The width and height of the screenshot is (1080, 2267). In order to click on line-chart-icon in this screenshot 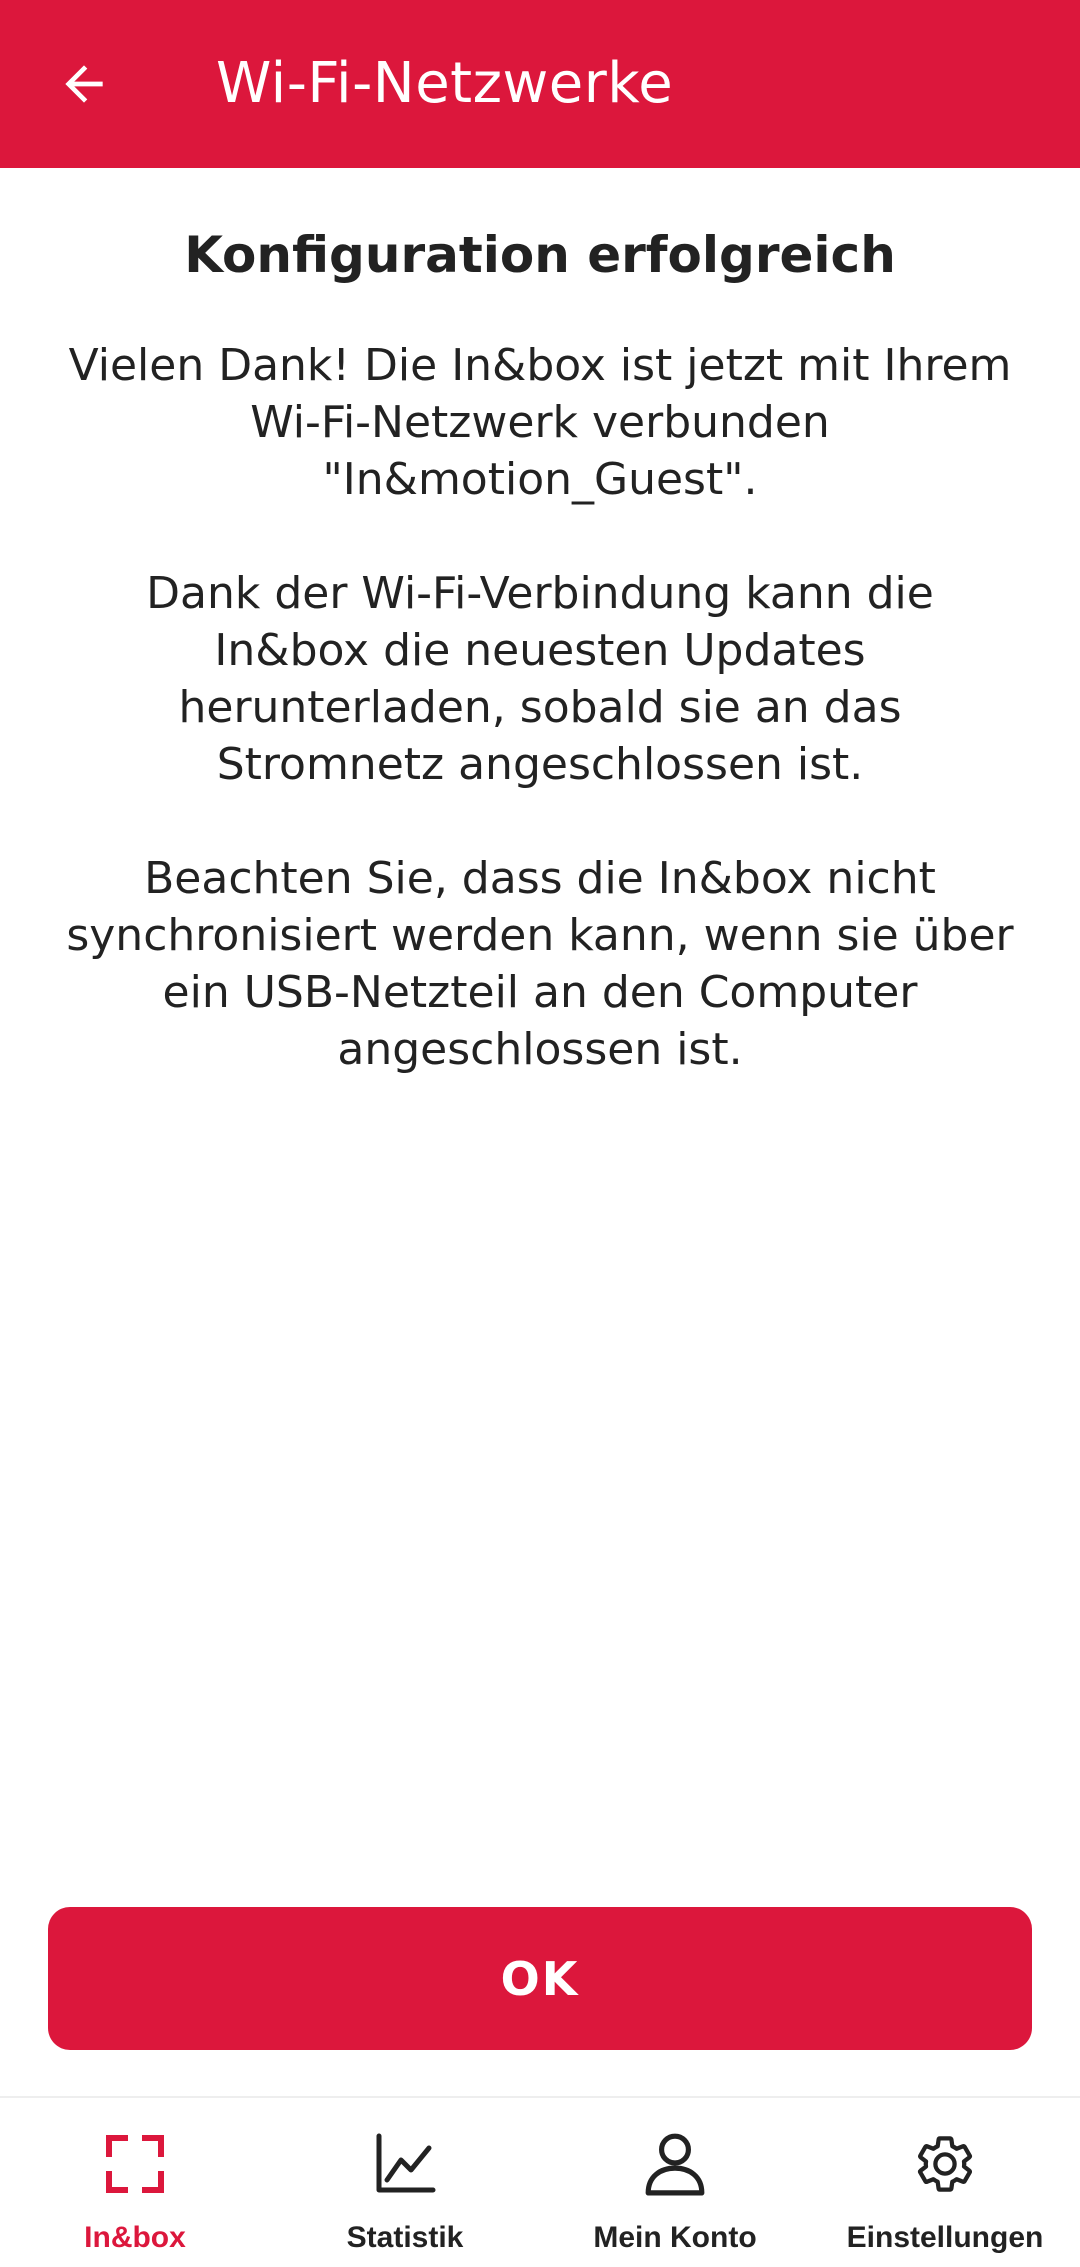, I will do `click(406, 2163)`.